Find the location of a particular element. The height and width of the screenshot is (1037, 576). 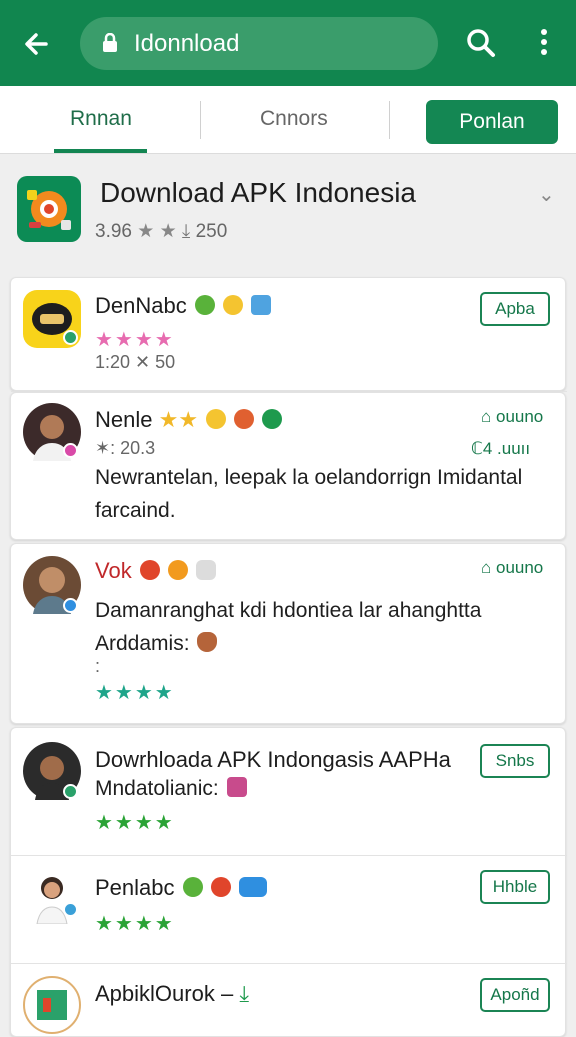

featured-app-header: Download APK Indonesia 3.96 ★ ★ ⤓ 250 ⌄ is located at coordinates (288, 210).